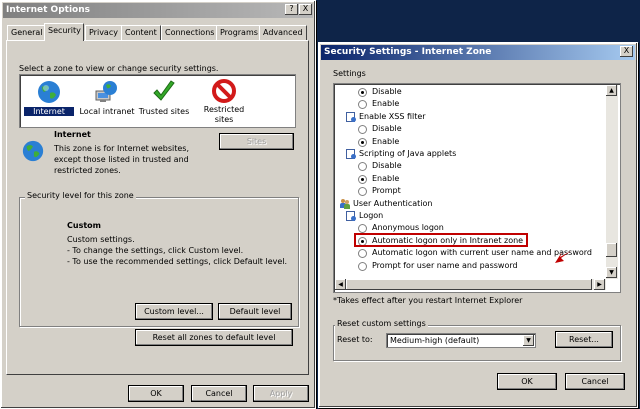 This screenshot has width=640, height=409. Describe the element at coordinates (164, 111) in the screenshot. I see `zone-label: Trusted sites` at that location.